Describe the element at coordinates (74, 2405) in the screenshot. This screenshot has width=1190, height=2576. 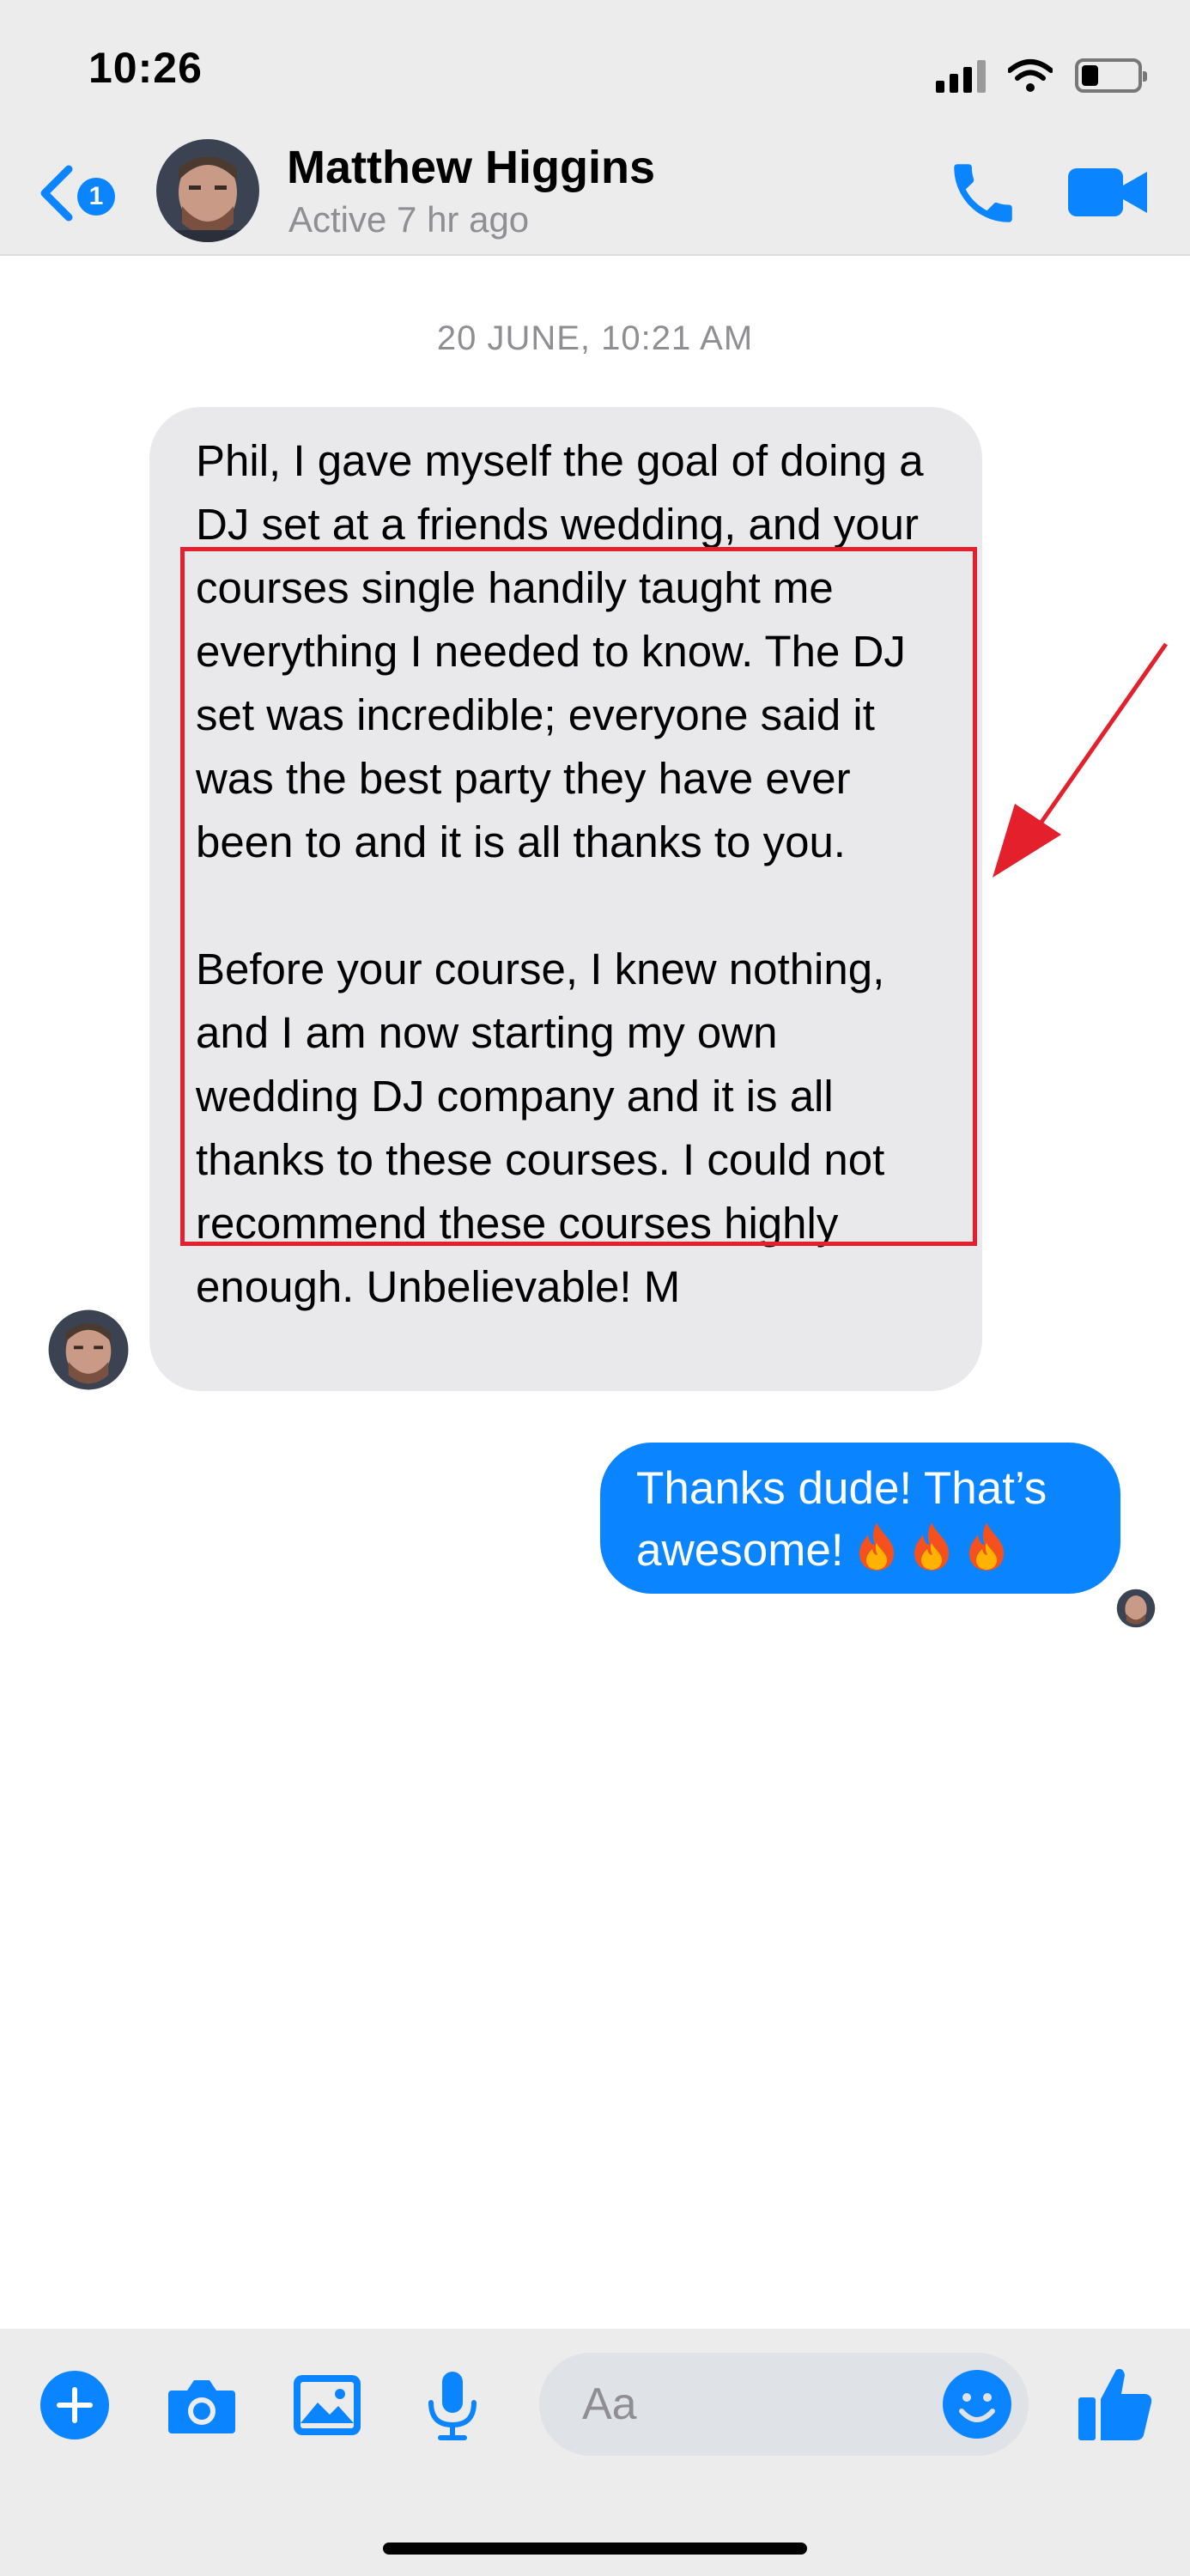
I see `plus-icon` at that location.